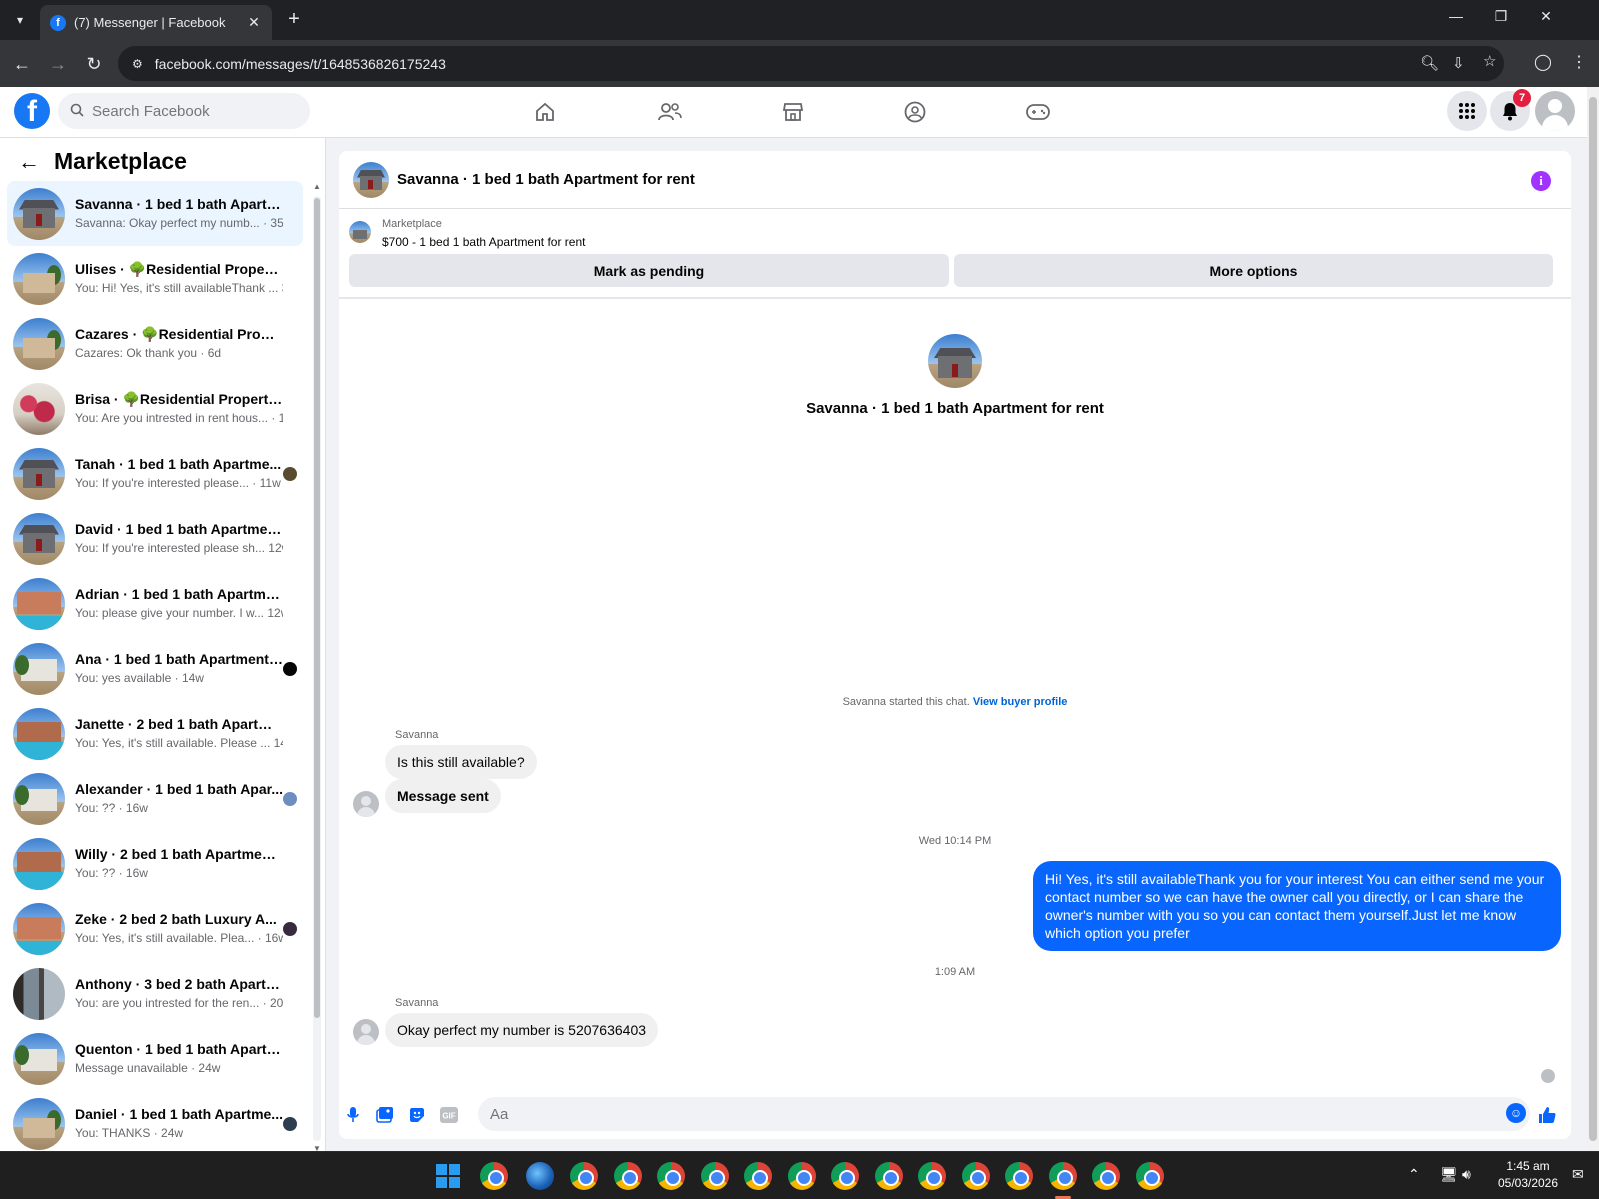  What do you see at coordinates (793, 112) in the screenshot?
I see `marketplace-icon` at bounding box center [793, 112].